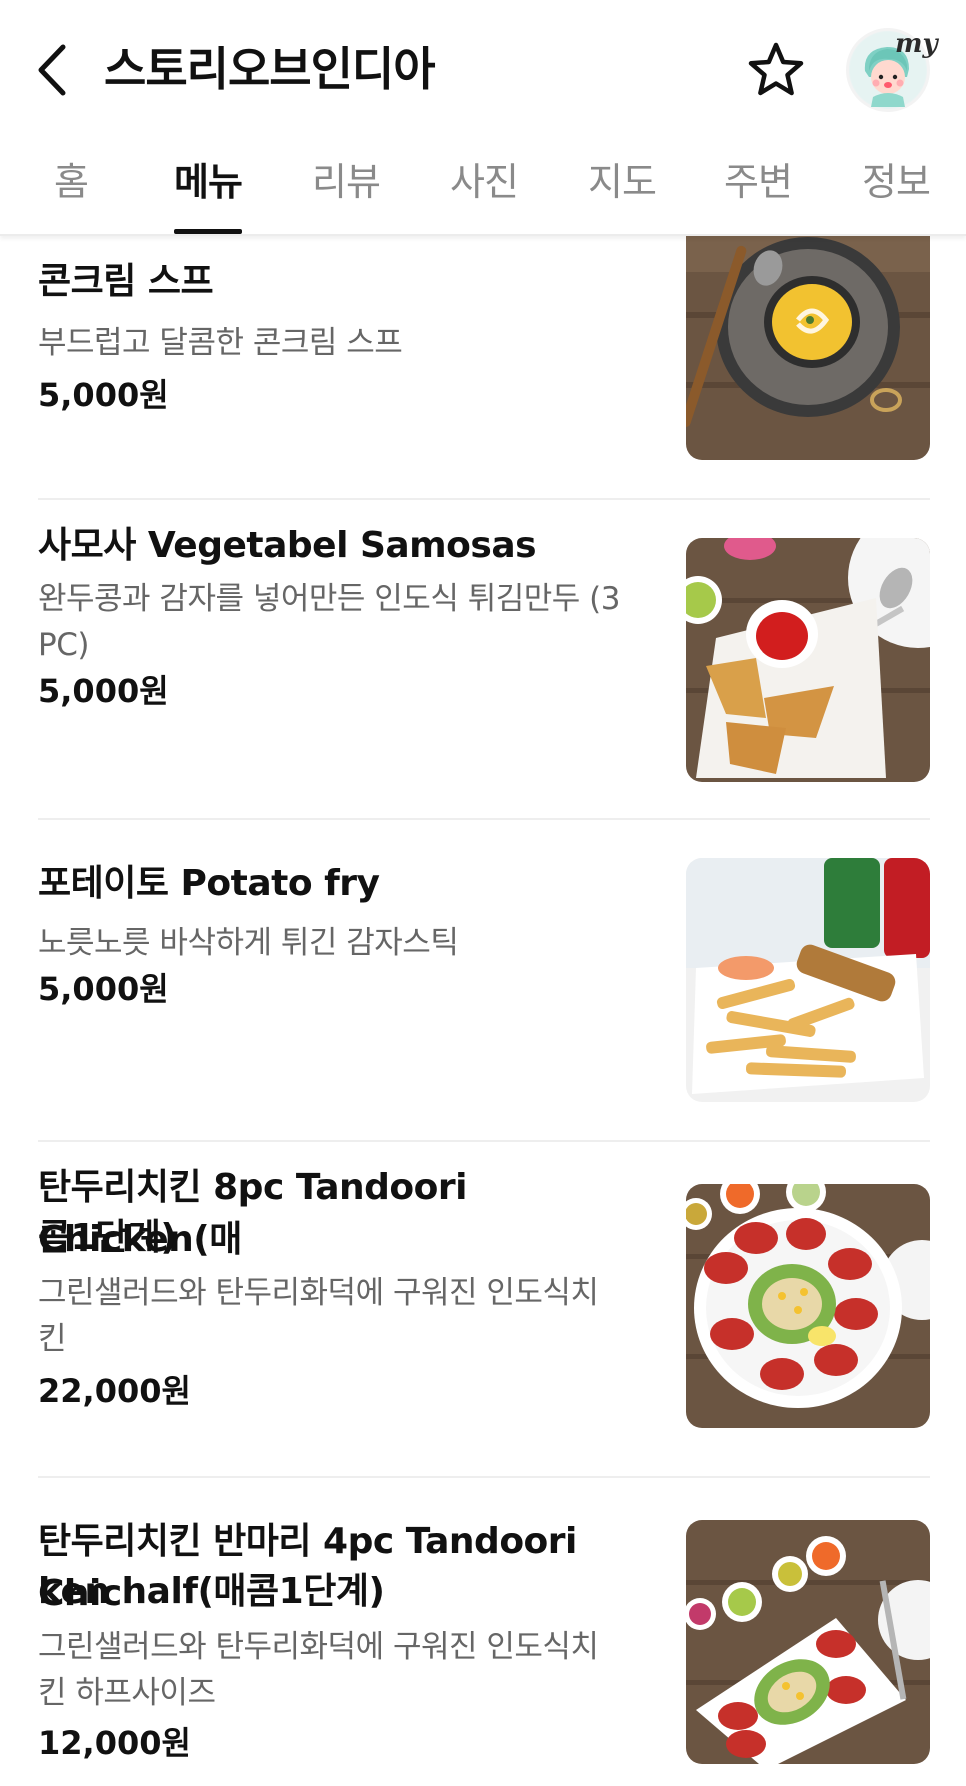 Image resolution: width=966 pixels, height=1786 pixels. Describe the element at coordinates (114, 1743) in the screenshot. I see `menu-item-price: 12,000원` at that location.